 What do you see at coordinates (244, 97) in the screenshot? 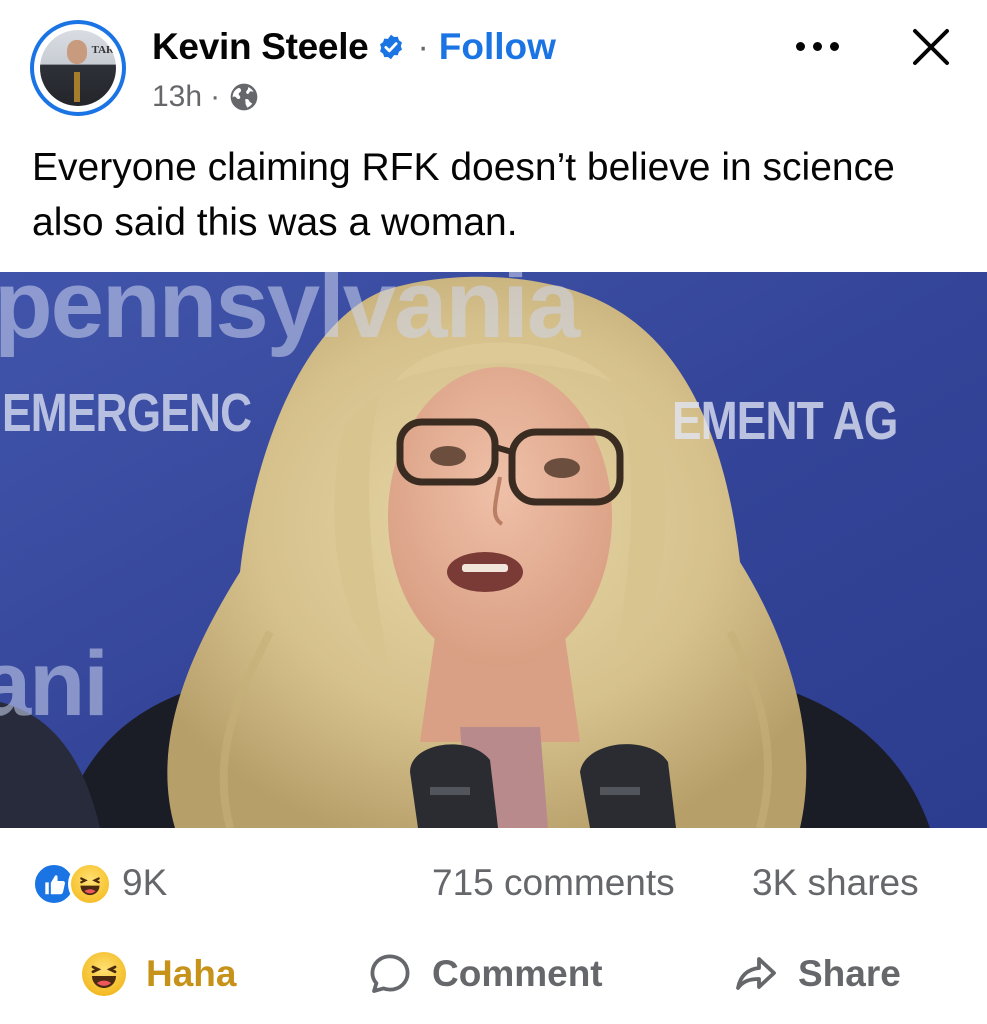
I see `globe-icon` at bounding box center [244, 97].